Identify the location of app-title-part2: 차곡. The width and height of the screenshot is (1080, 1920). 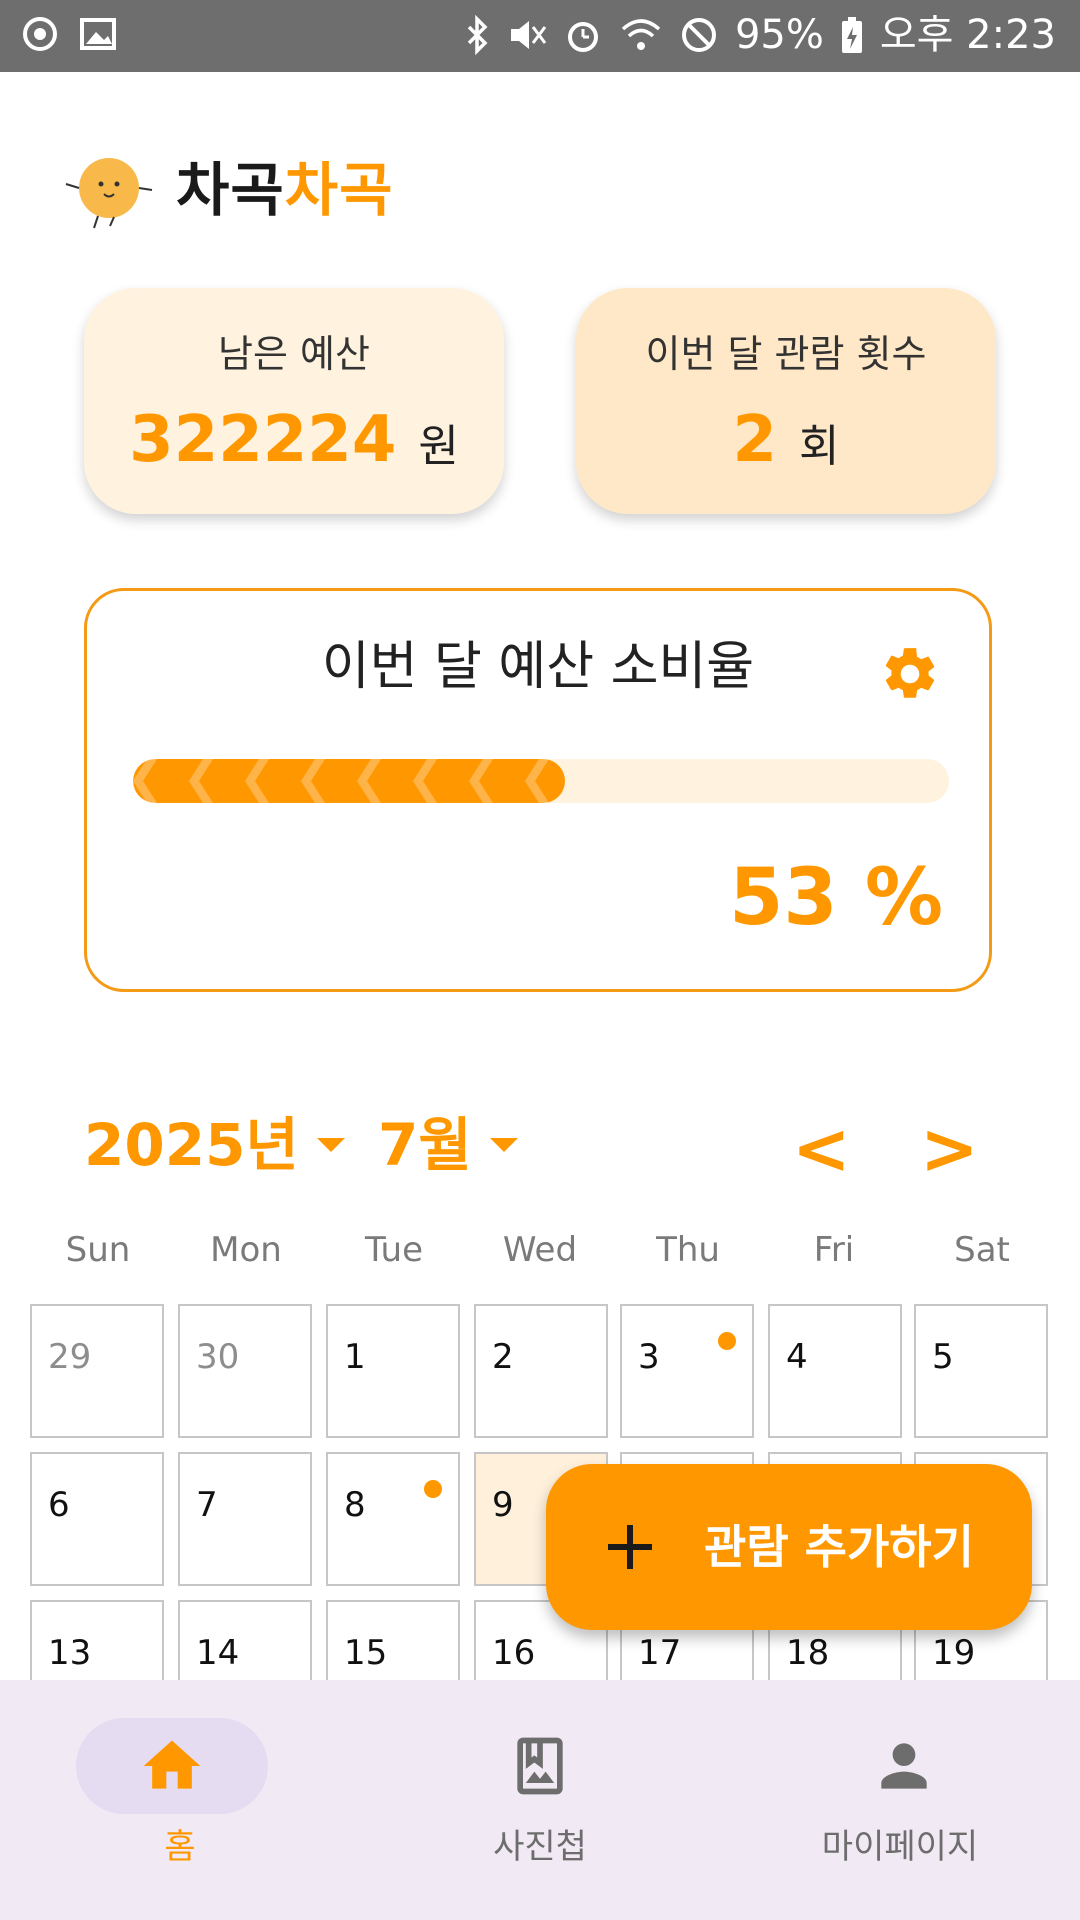
(339, 190).